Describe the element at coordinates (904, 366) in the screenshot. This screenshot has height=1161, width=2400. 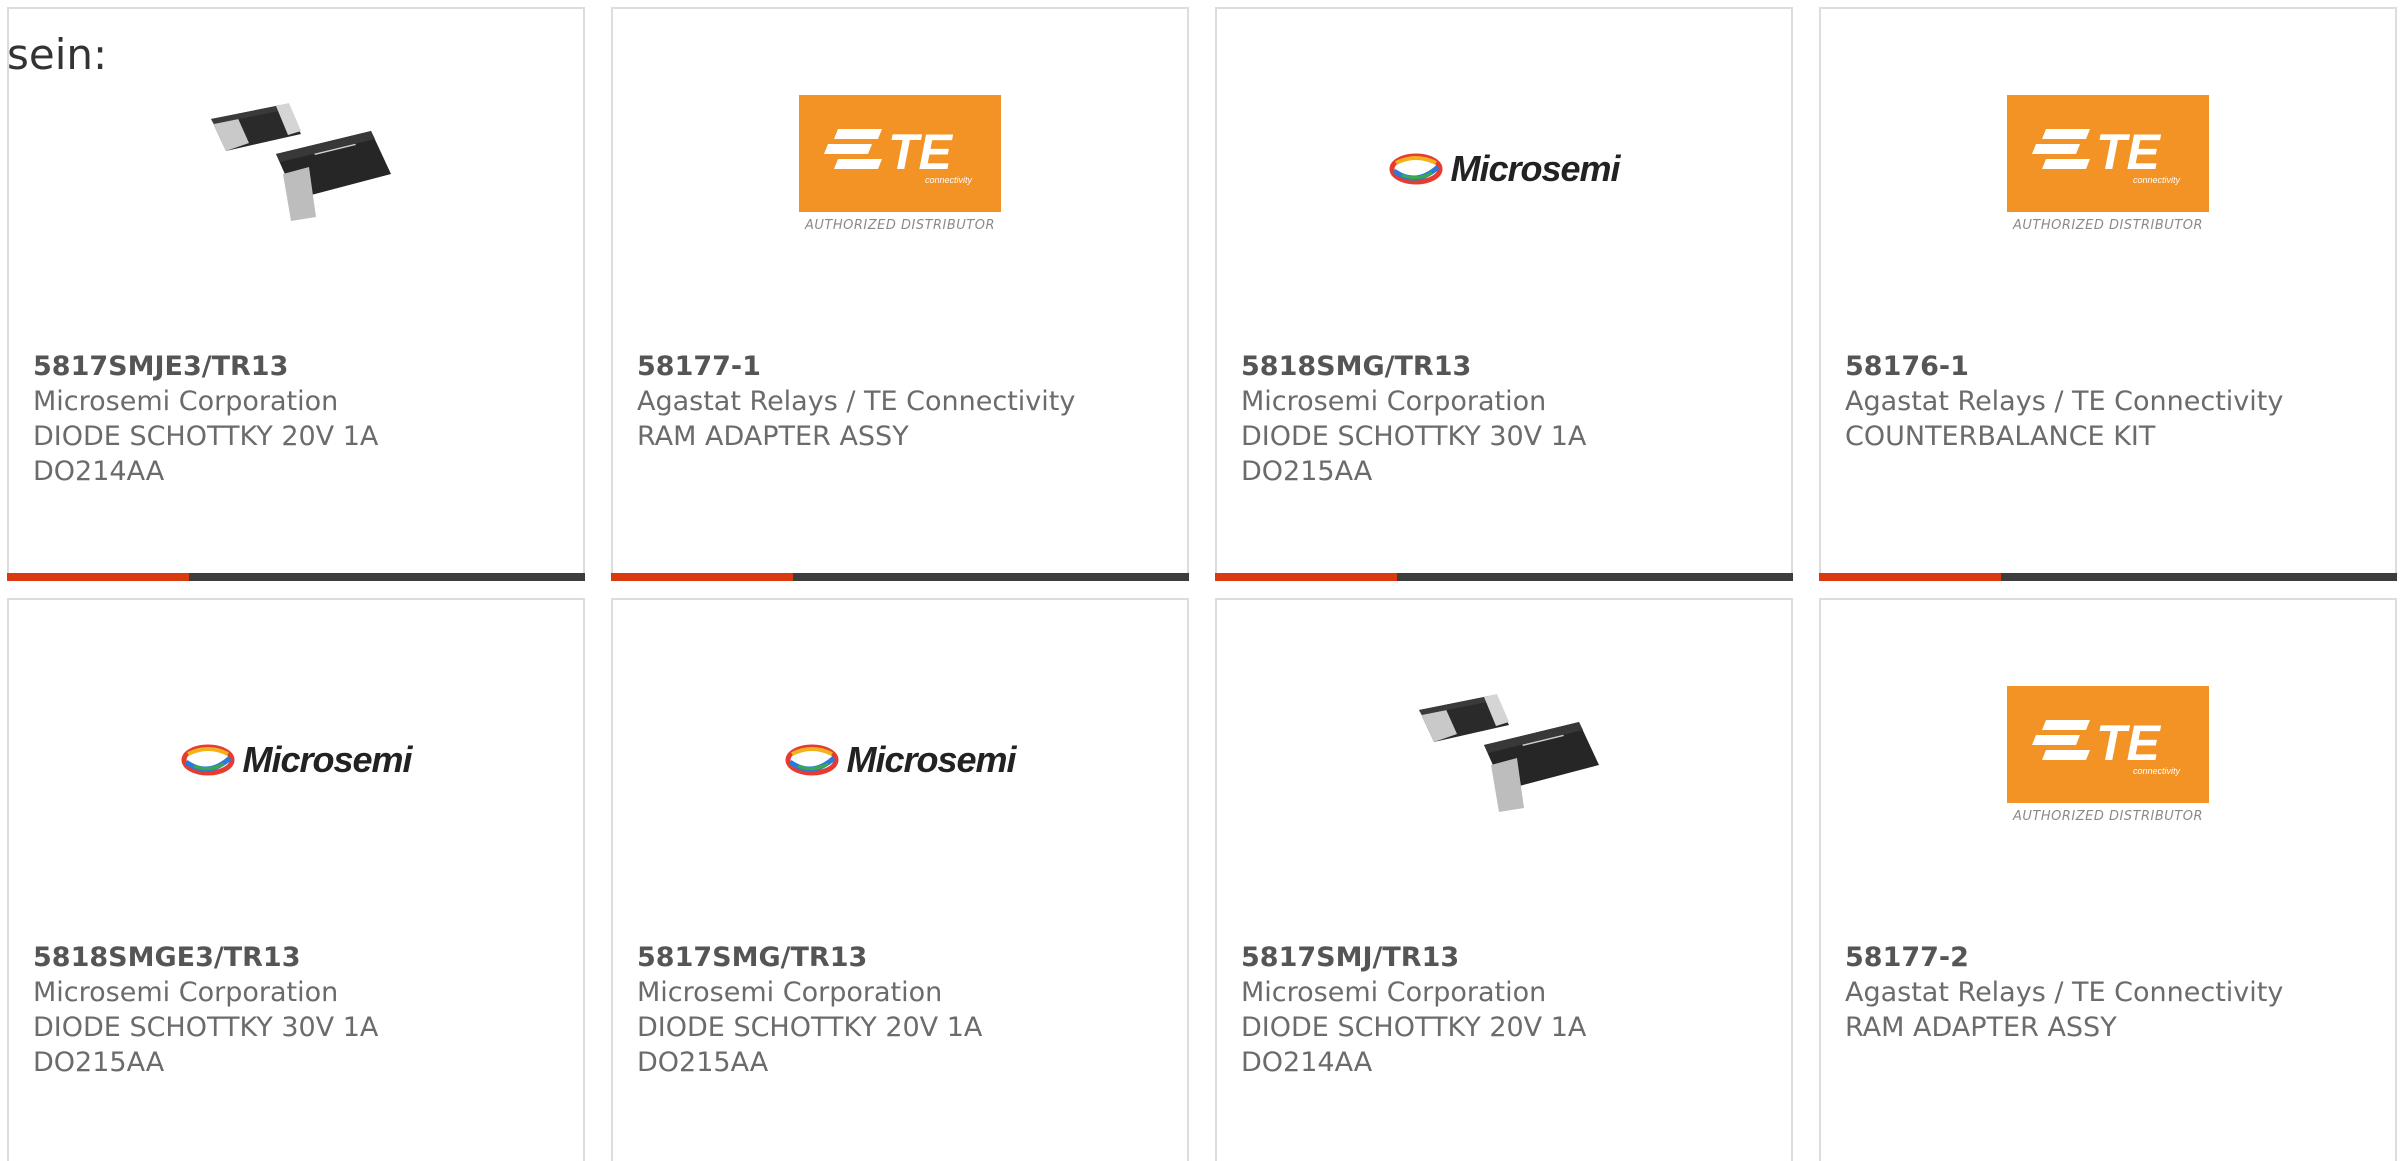
I see `product-part-number: 58177-1` at that location.